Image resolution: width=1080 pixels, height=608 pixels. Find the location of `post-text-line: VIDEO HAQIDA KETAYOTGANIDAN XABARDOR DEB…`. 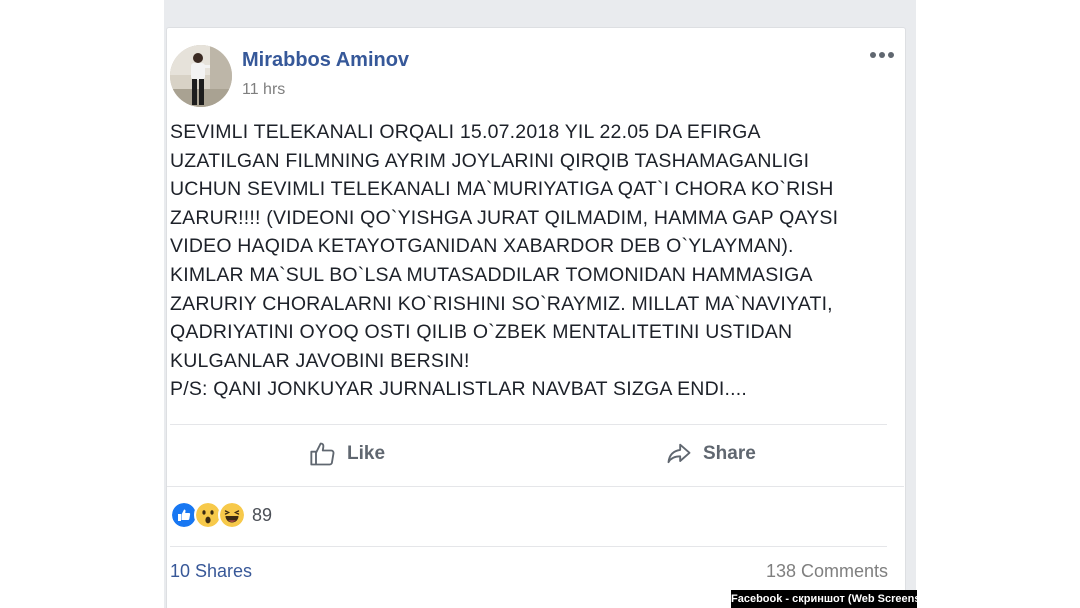

post-text-line: VIDEO HAQIDA KETAYOTGANIDAN XABARDOR DEB… is located at coordinates (482, 246).